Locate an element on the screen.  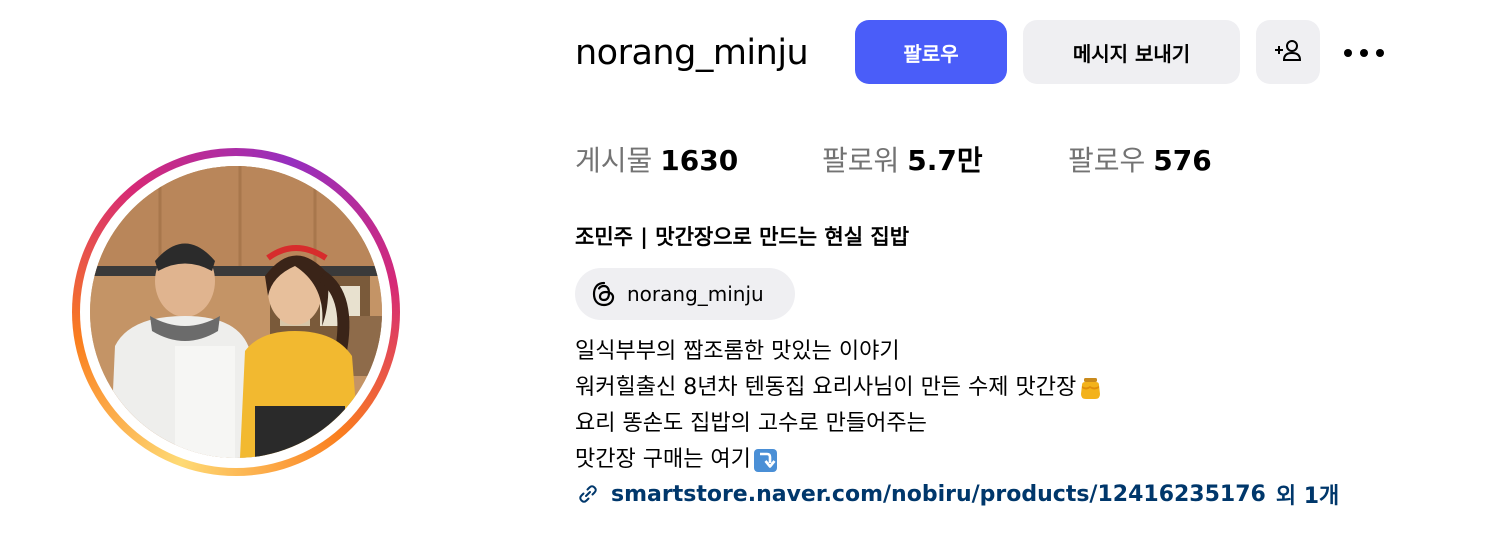
bio-line-text: 맛간장 구매는 여기 is located at coordinates (663, 459).